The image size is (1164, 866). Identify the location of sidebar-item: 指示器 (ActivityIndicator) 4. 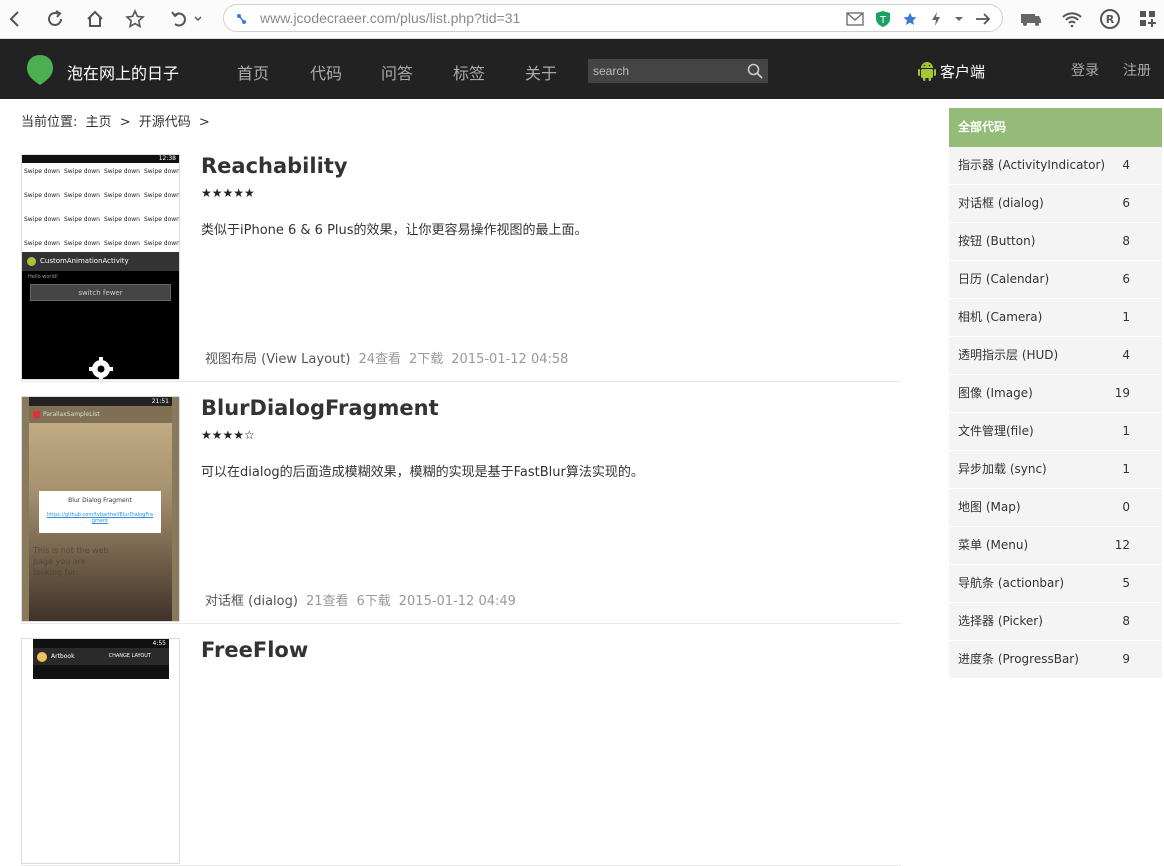
(1055, 166).